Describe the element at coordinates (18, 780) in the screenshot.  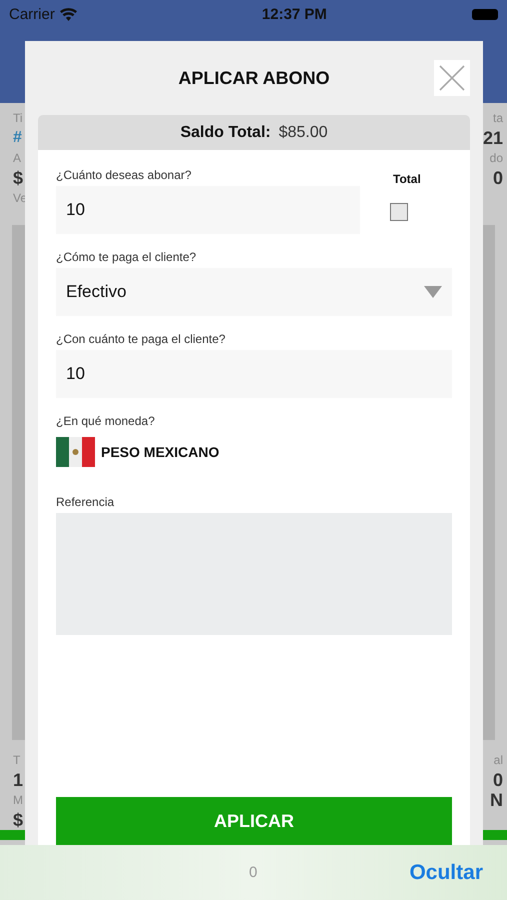
I see `field-value: 1` at that location.